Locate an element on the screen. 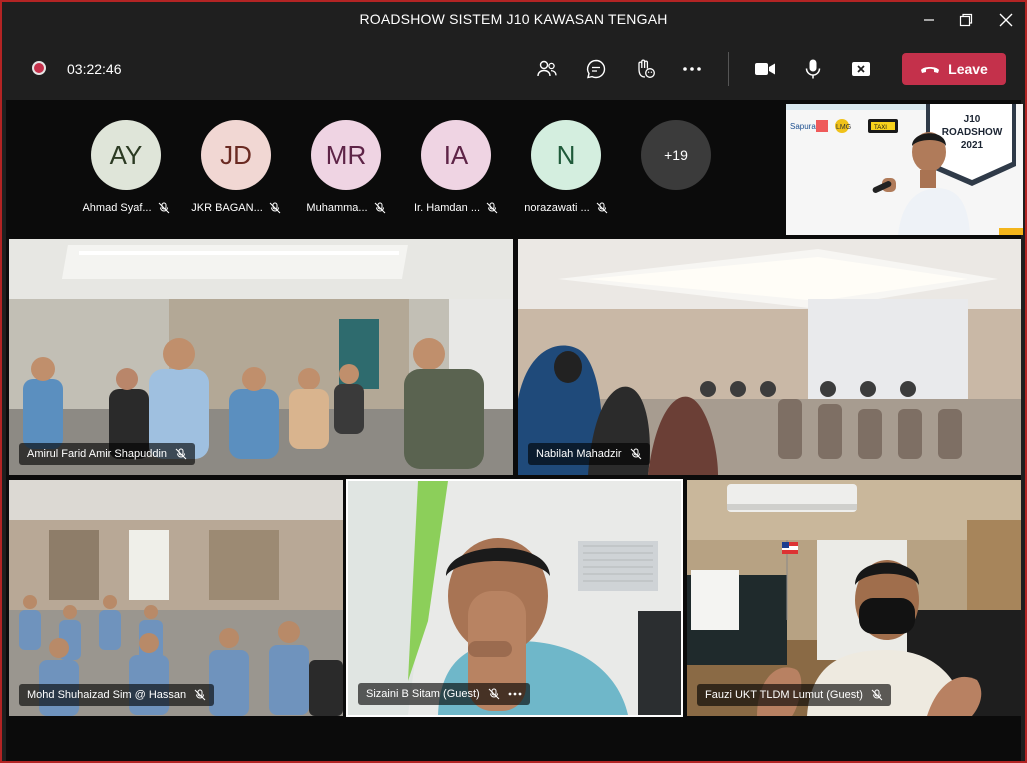  avatar: IA is located at coordinates (456, 155).